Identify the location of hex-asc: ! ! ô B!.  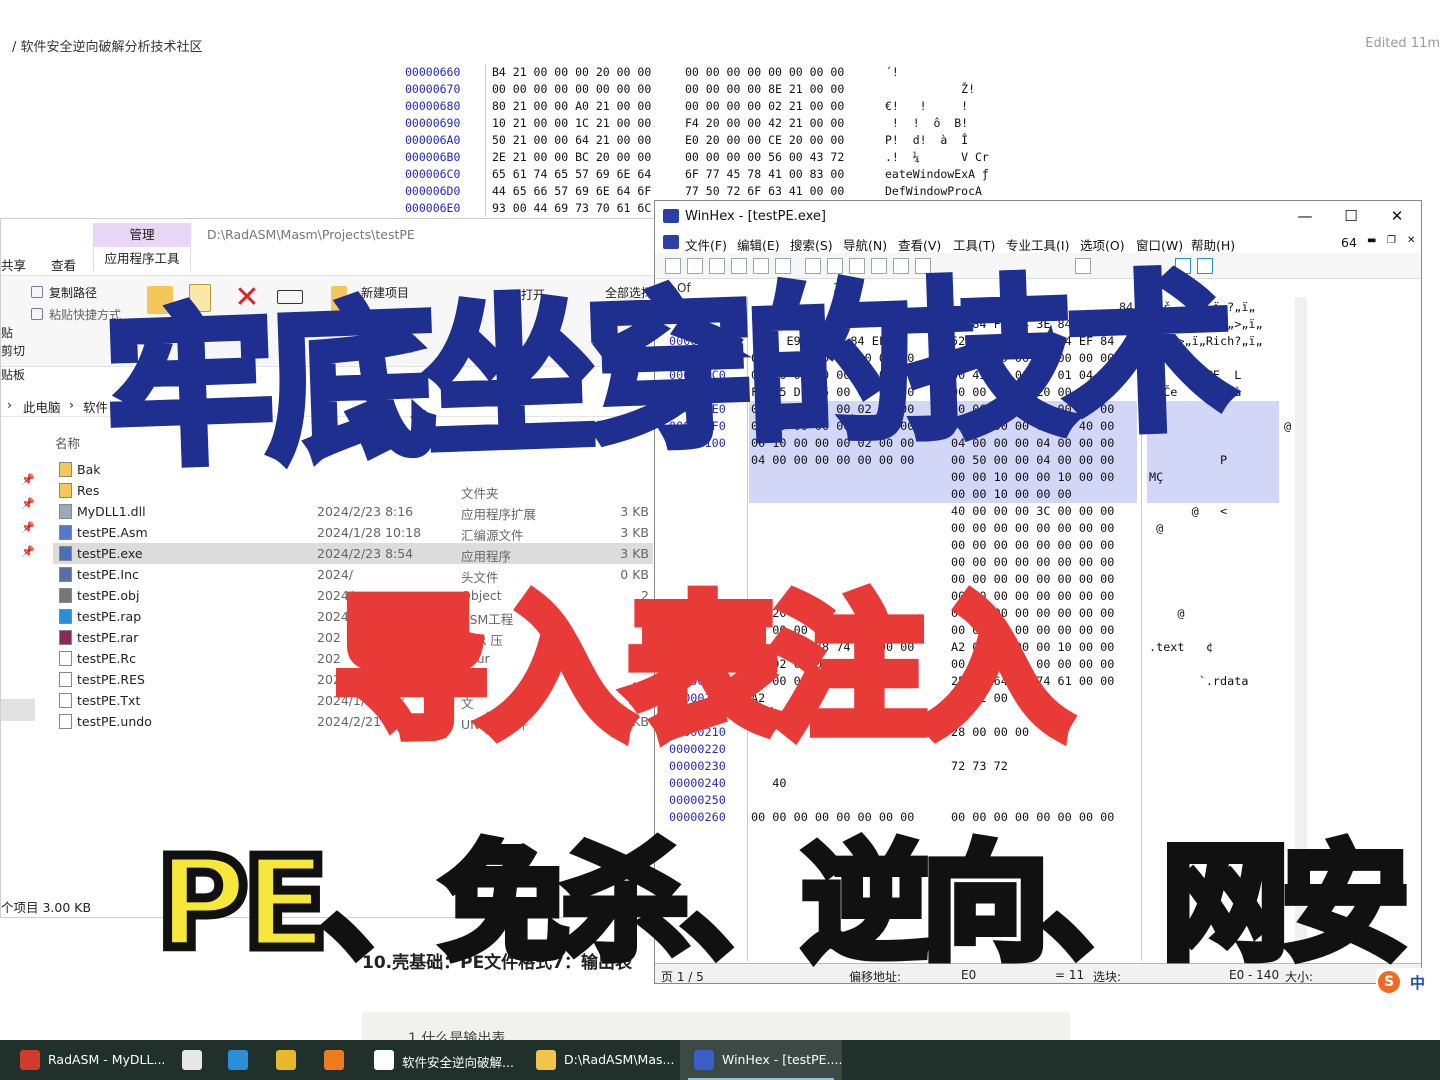
(927, 123).